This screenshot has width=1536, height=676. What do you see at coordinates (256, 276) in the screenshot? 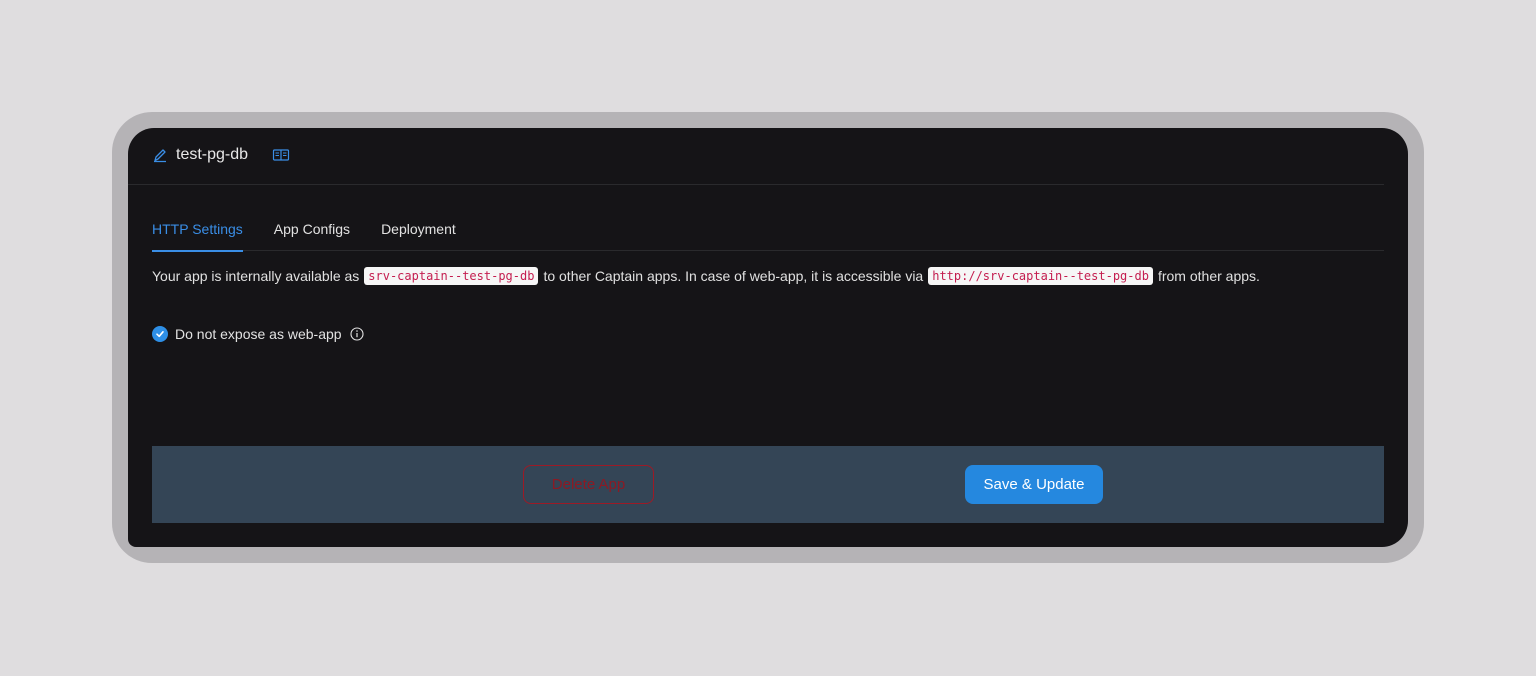
I see `availability-text-1: Your app is internally available as` at bounding box center [256, 276].